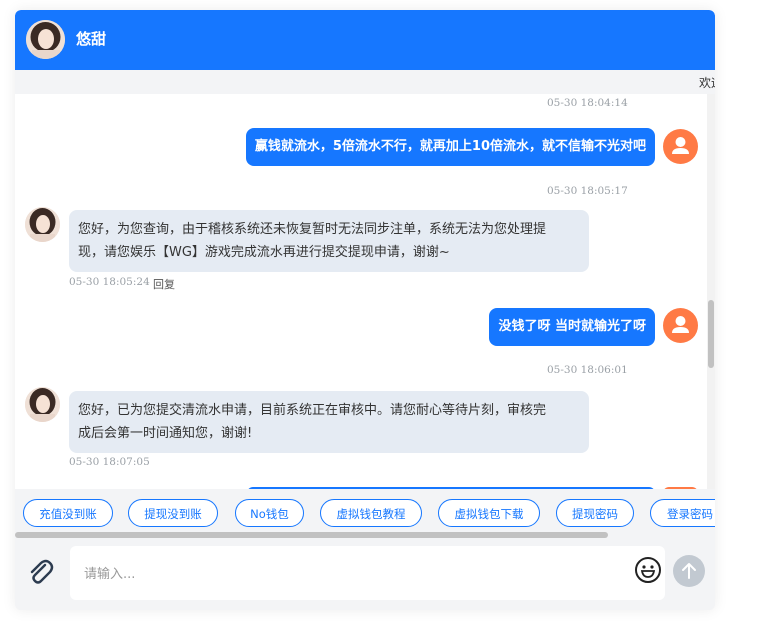 The image size is (768, 633). I want to click on message-line: 现，请您娱乐【WG】游戏完成流水再进行提交提现申请，谢谢~, so click(264, 252).